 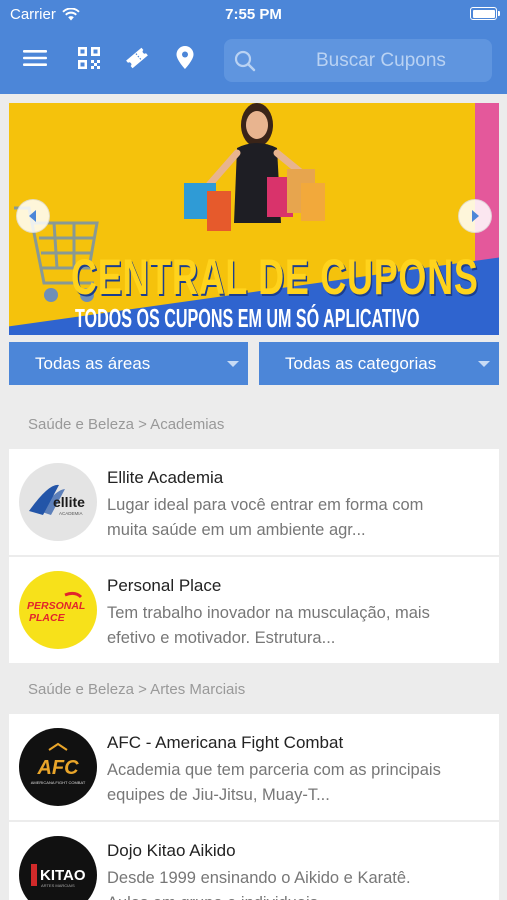 What do you see at coordinates (275, 277) in the screenshot?
I see `banner-title: CENTRAL DE CUPONS` at bounding box center [275, 277].